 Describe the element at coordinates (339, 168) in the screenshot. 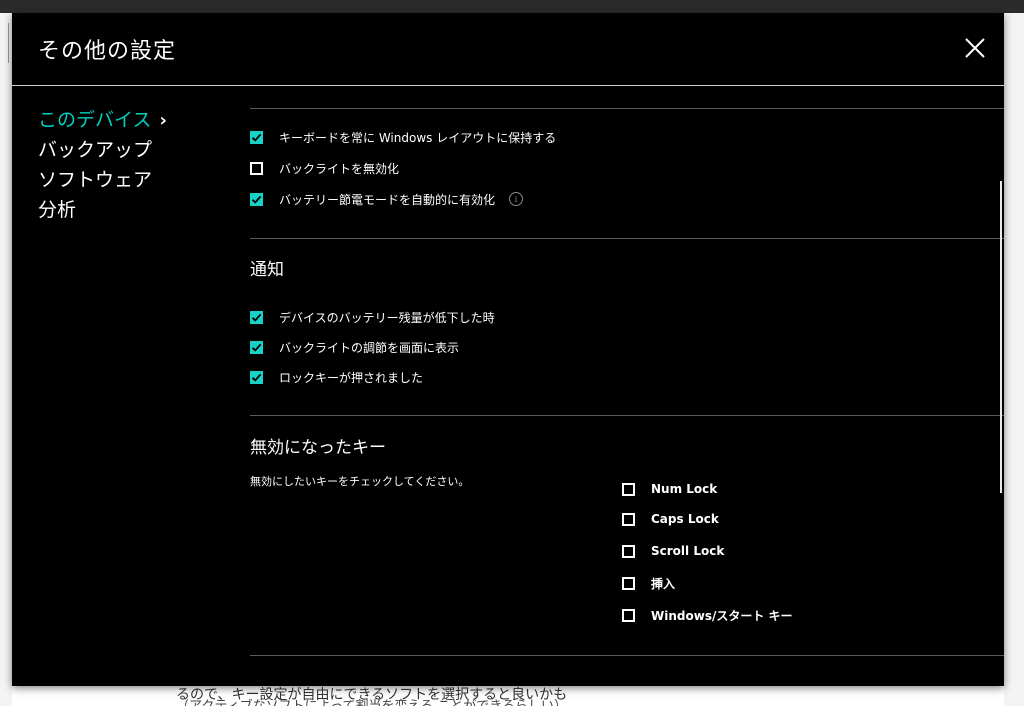

I see `option-label: バックライトを無効化` at that location.